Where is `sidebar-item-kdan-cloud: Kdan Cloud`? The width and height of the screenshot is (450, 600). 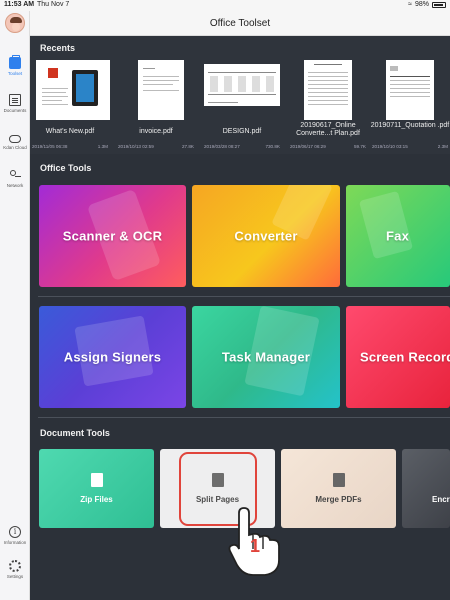
sidebar-item-kdan-cloud: Kdan Cloud is located at coordinates (15, 140).